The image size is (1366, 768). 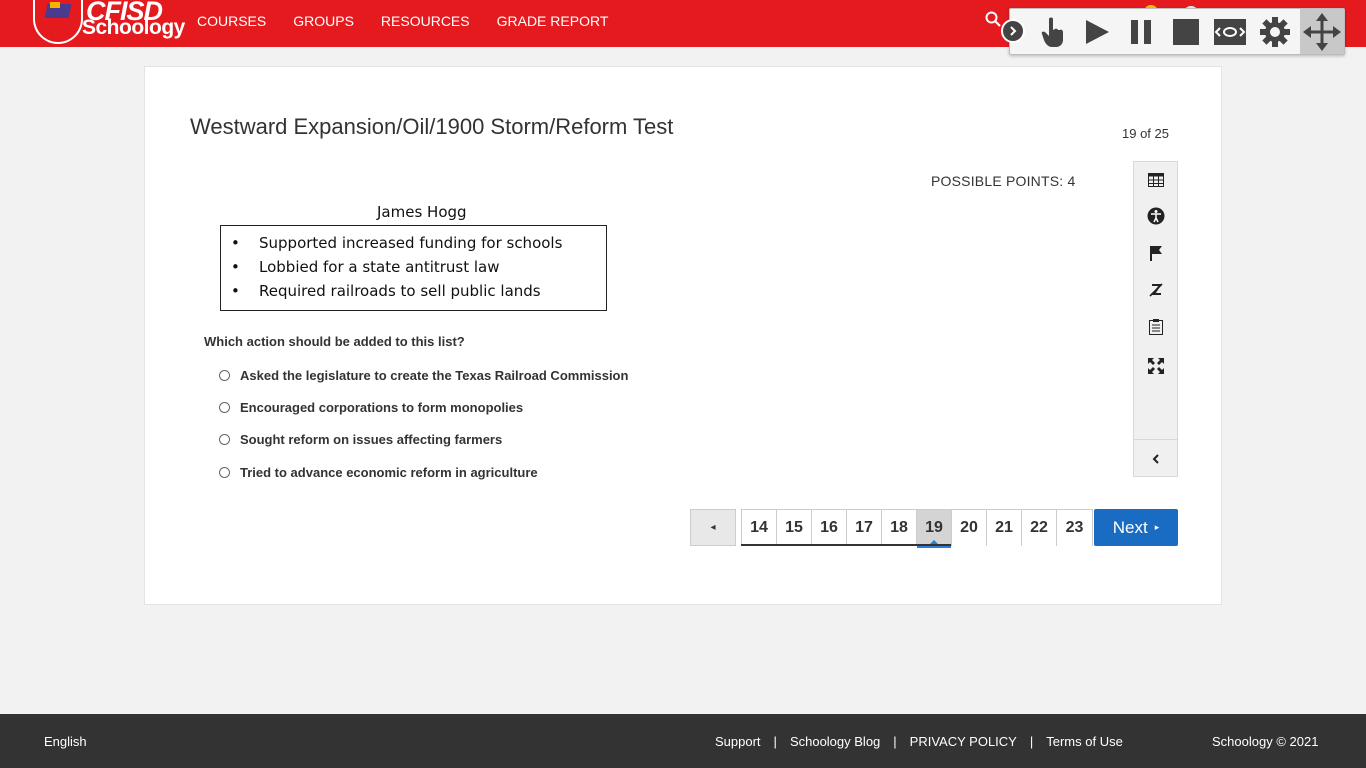 What do you see at coordinates (1155, 366) in the screenshot?
I see `fullscreen-icon` at bounding box center [1155, 366].